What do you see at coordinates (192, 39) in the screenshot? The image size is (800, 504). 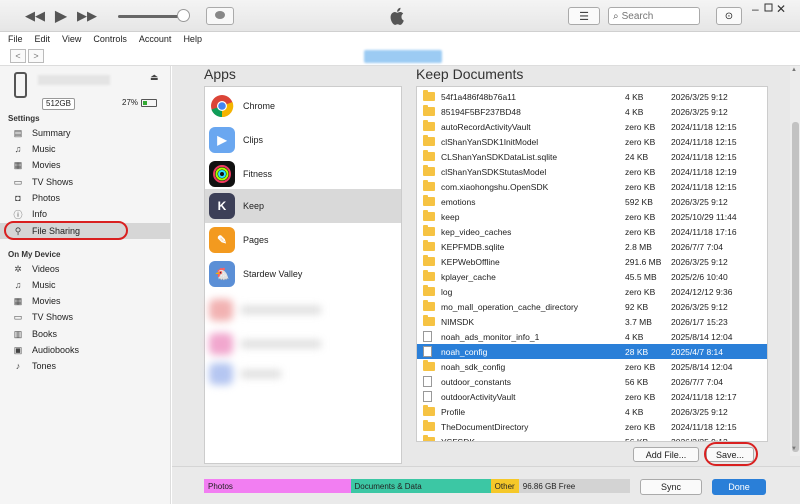 I see `menu-help: Help` at bounding box center [192, 39].